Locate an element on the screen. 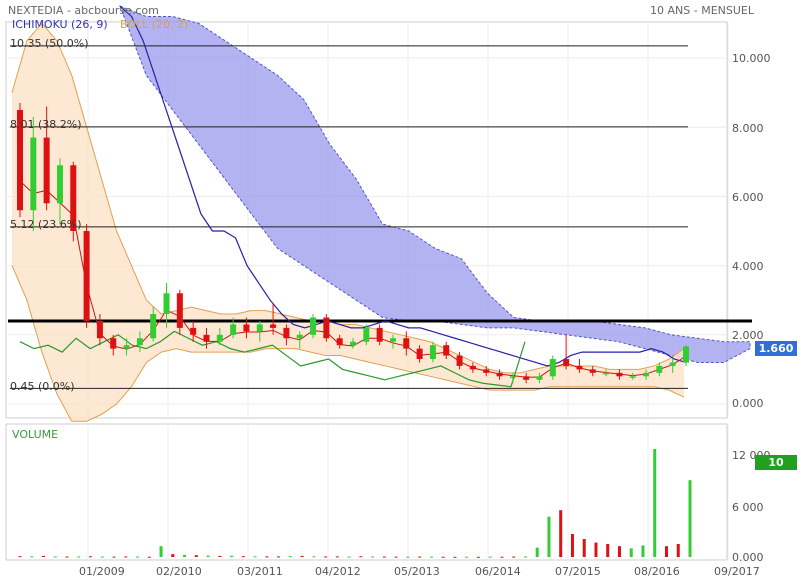 This screenshot has width=800, height=580. x-tick-label: 01/2009 is located at coordinates (102, 571).